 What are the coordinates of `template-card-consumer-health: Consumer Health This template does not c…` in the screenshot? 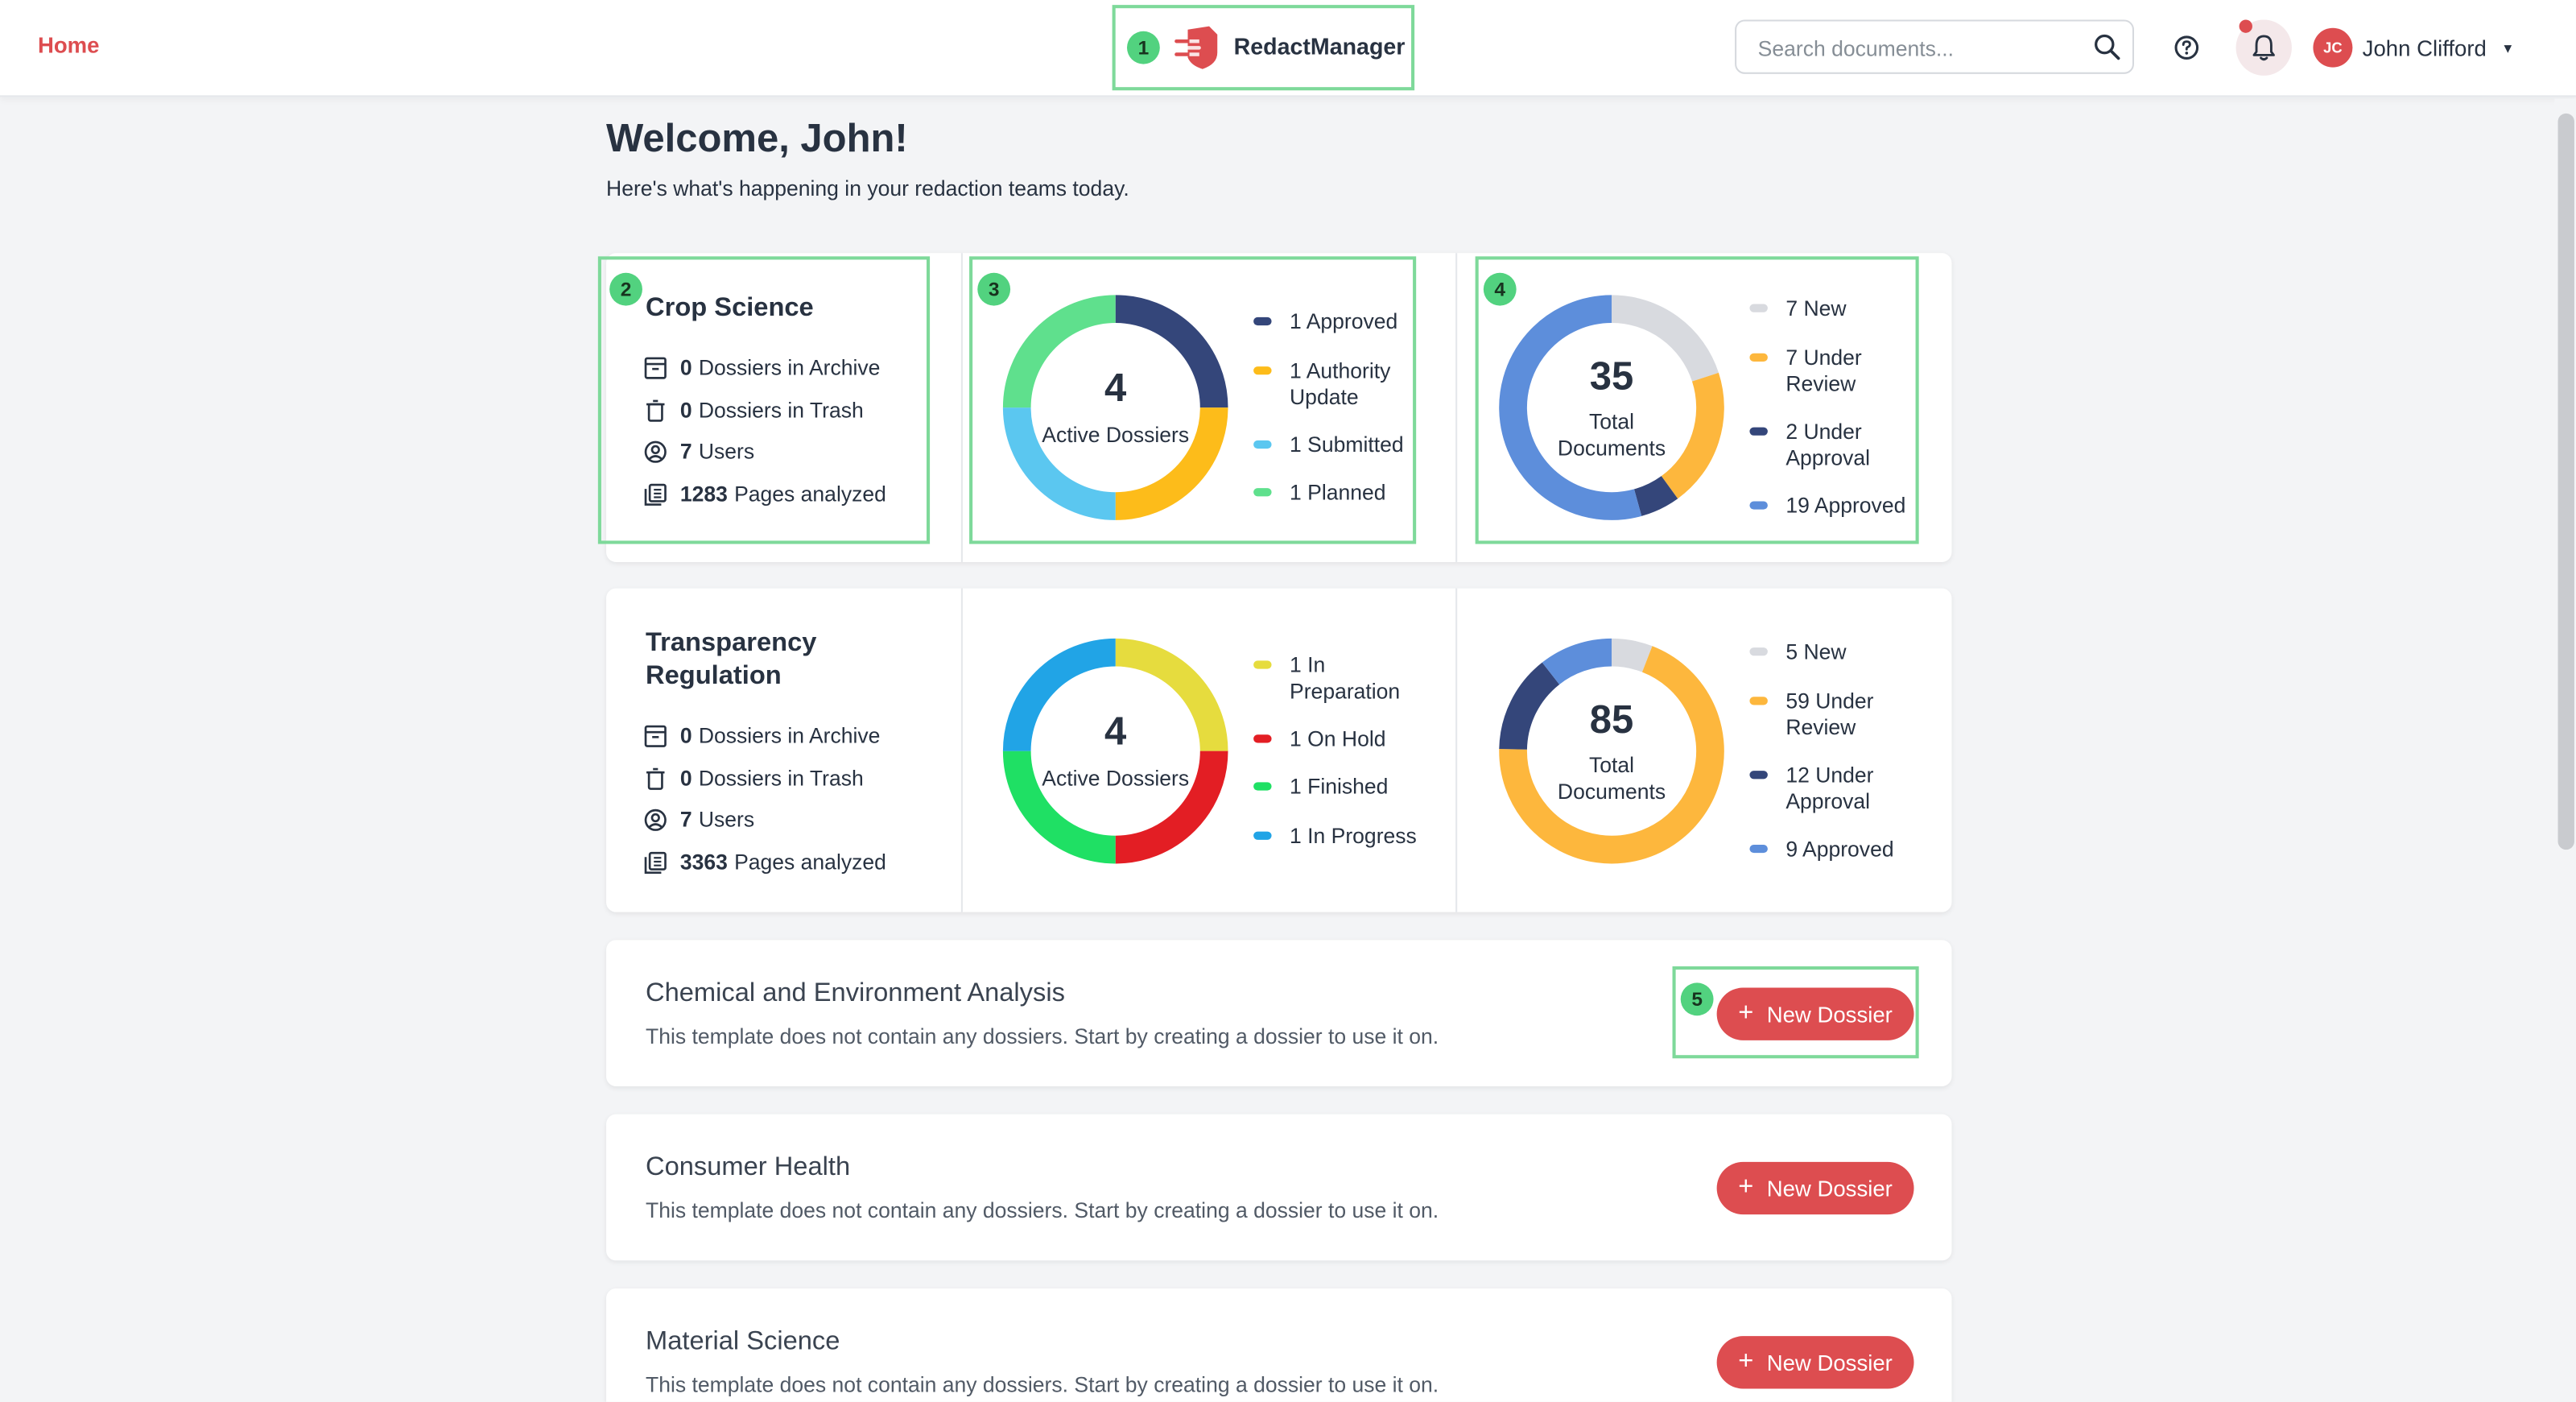 It's located at (1279, 1187).